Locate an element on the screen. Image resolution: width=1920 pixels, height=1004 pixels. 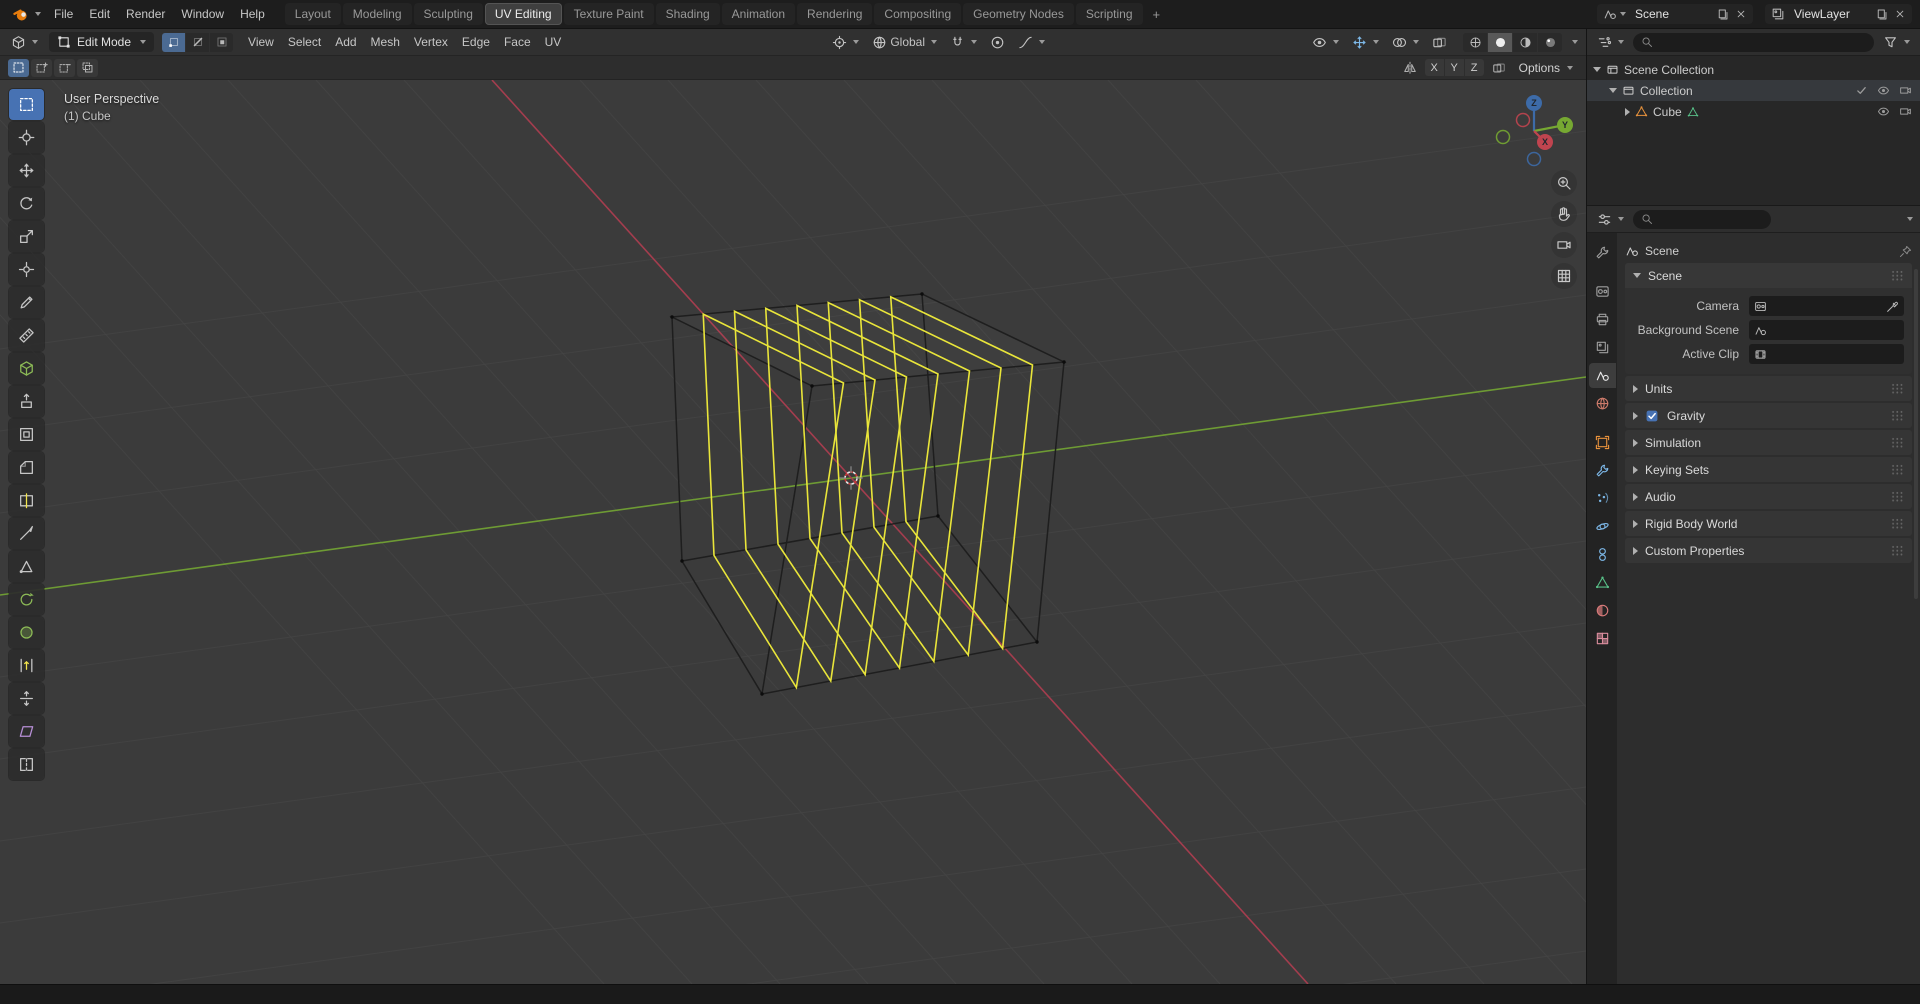
camera-toggle-icon is located at coordinates (1905, 90).